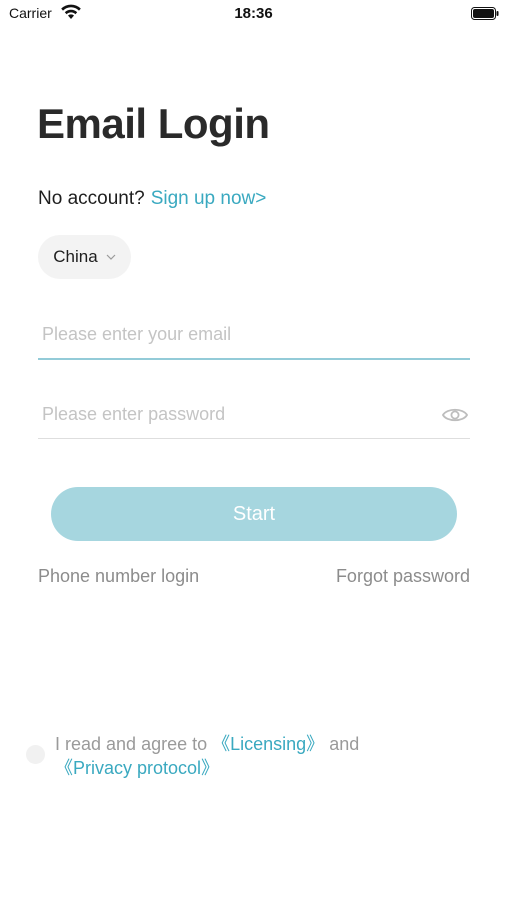 The width and height of the screenshot is (507, 900). I want to click on agreement-and: and, so click(342, 744).